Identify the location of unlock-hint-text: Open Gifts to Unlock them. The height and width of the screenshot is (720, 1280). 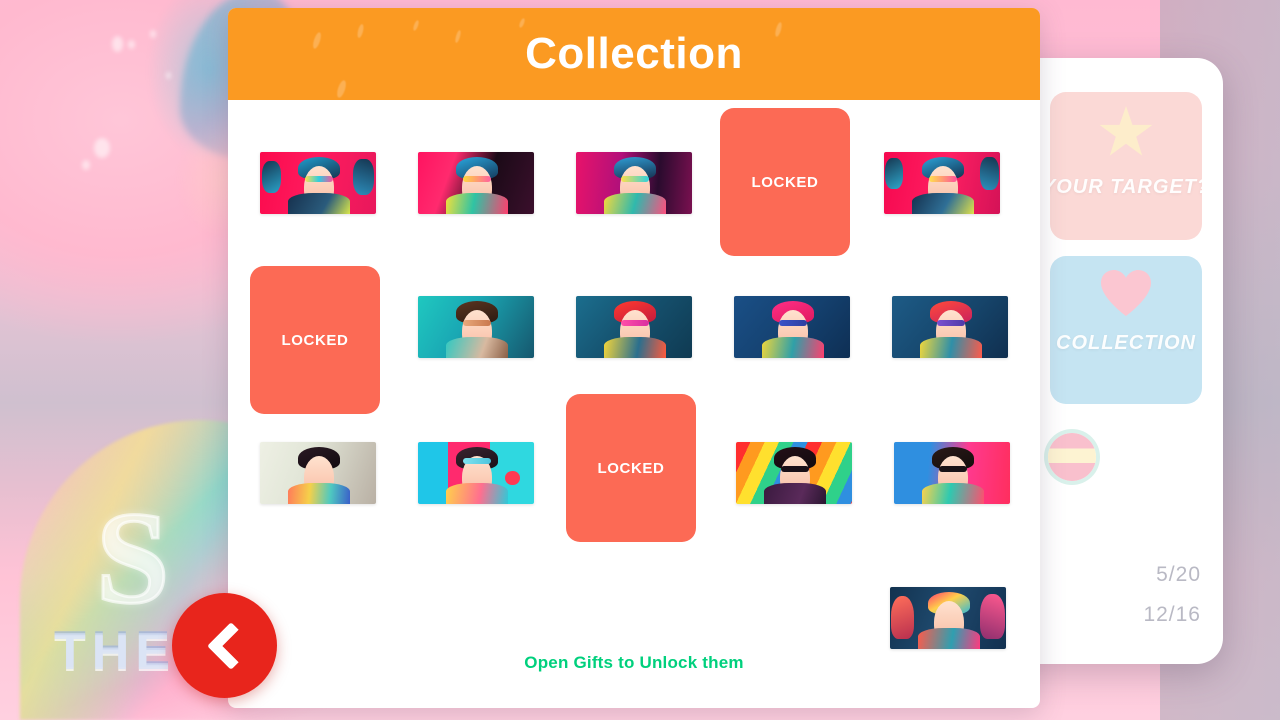
(634, 662).